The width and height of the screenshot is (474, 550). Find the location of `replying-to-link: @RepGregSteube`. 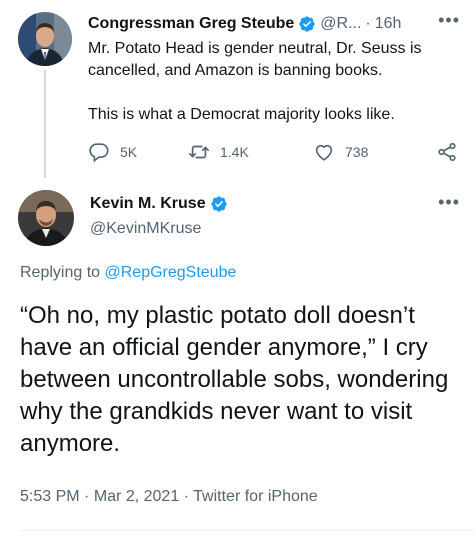

replying-to-link: @RepGregSteube is located at coordinates (171, 272).